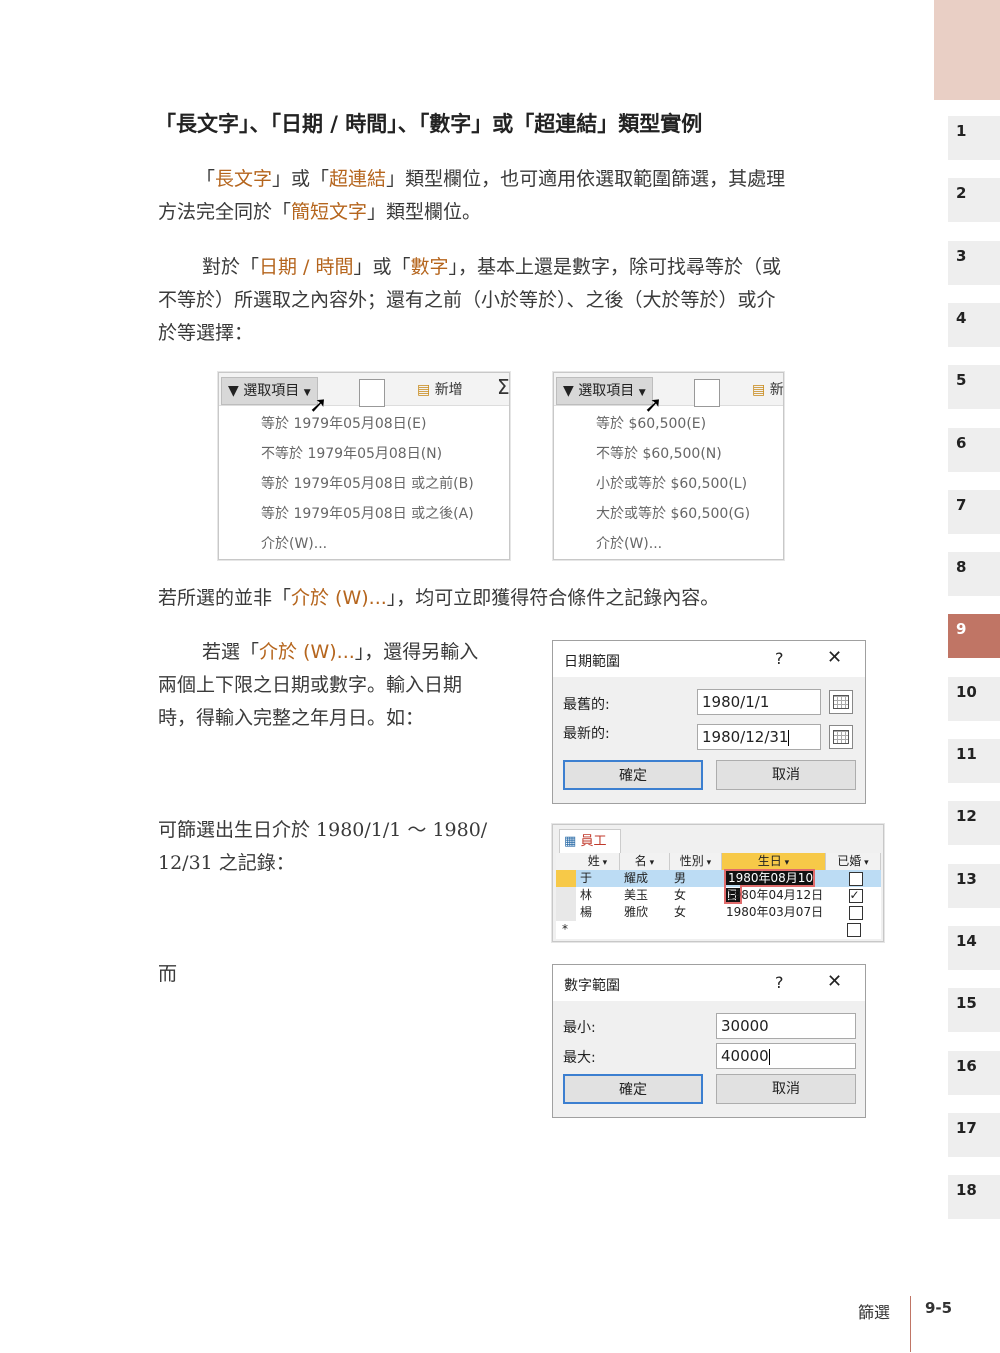  I want to click on table-tab: ▦ 員工, so click(590, 841).